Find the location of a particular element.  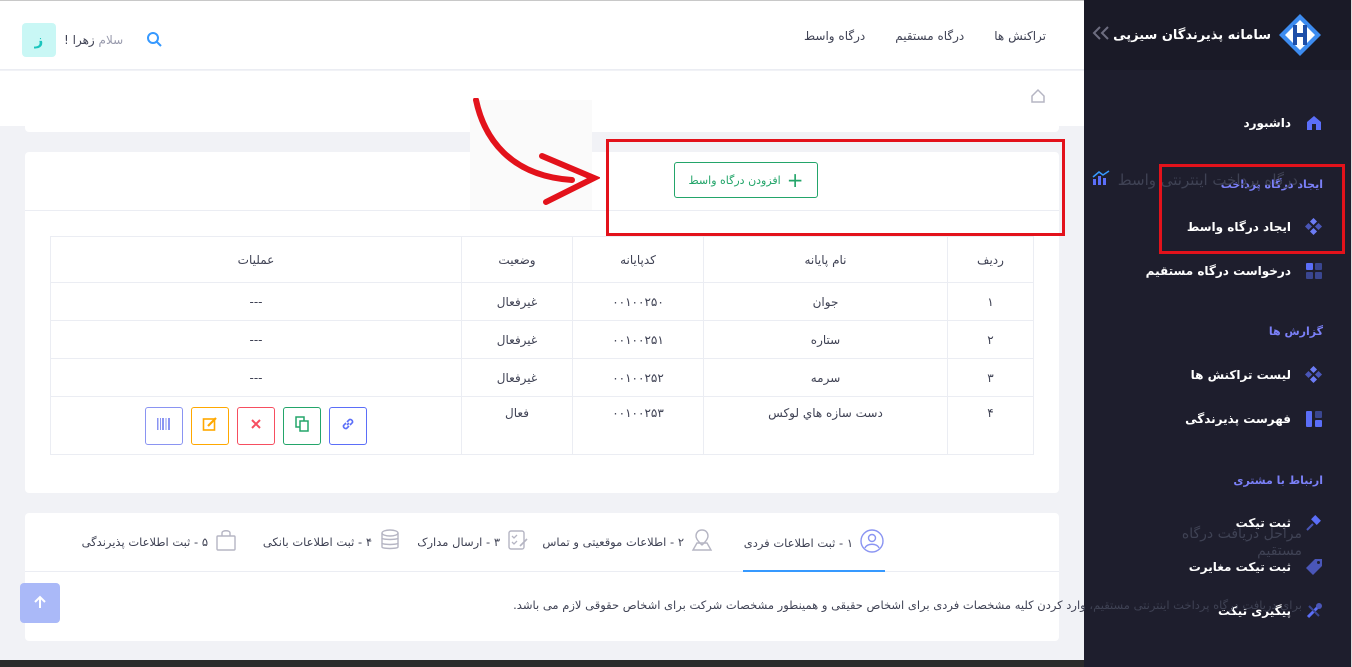

step-tab-merchant: ۵ - ثبت اطلاعات پذیرندگی is located at coordinates (160, 541).